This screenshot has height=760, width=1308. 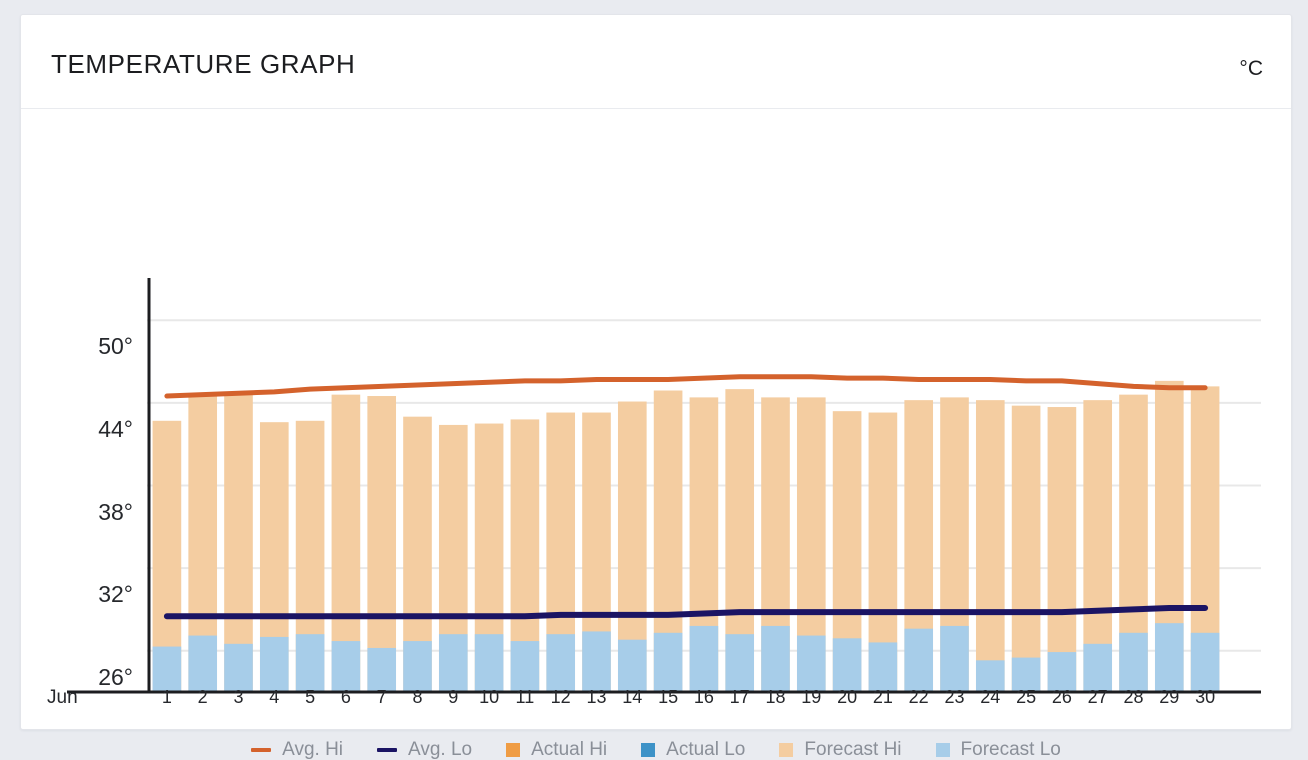 What do you see at coordinates (62, 697) in the screenshot?
I see `x-axis-month-label: Jun` at bounding box center [62, 697].